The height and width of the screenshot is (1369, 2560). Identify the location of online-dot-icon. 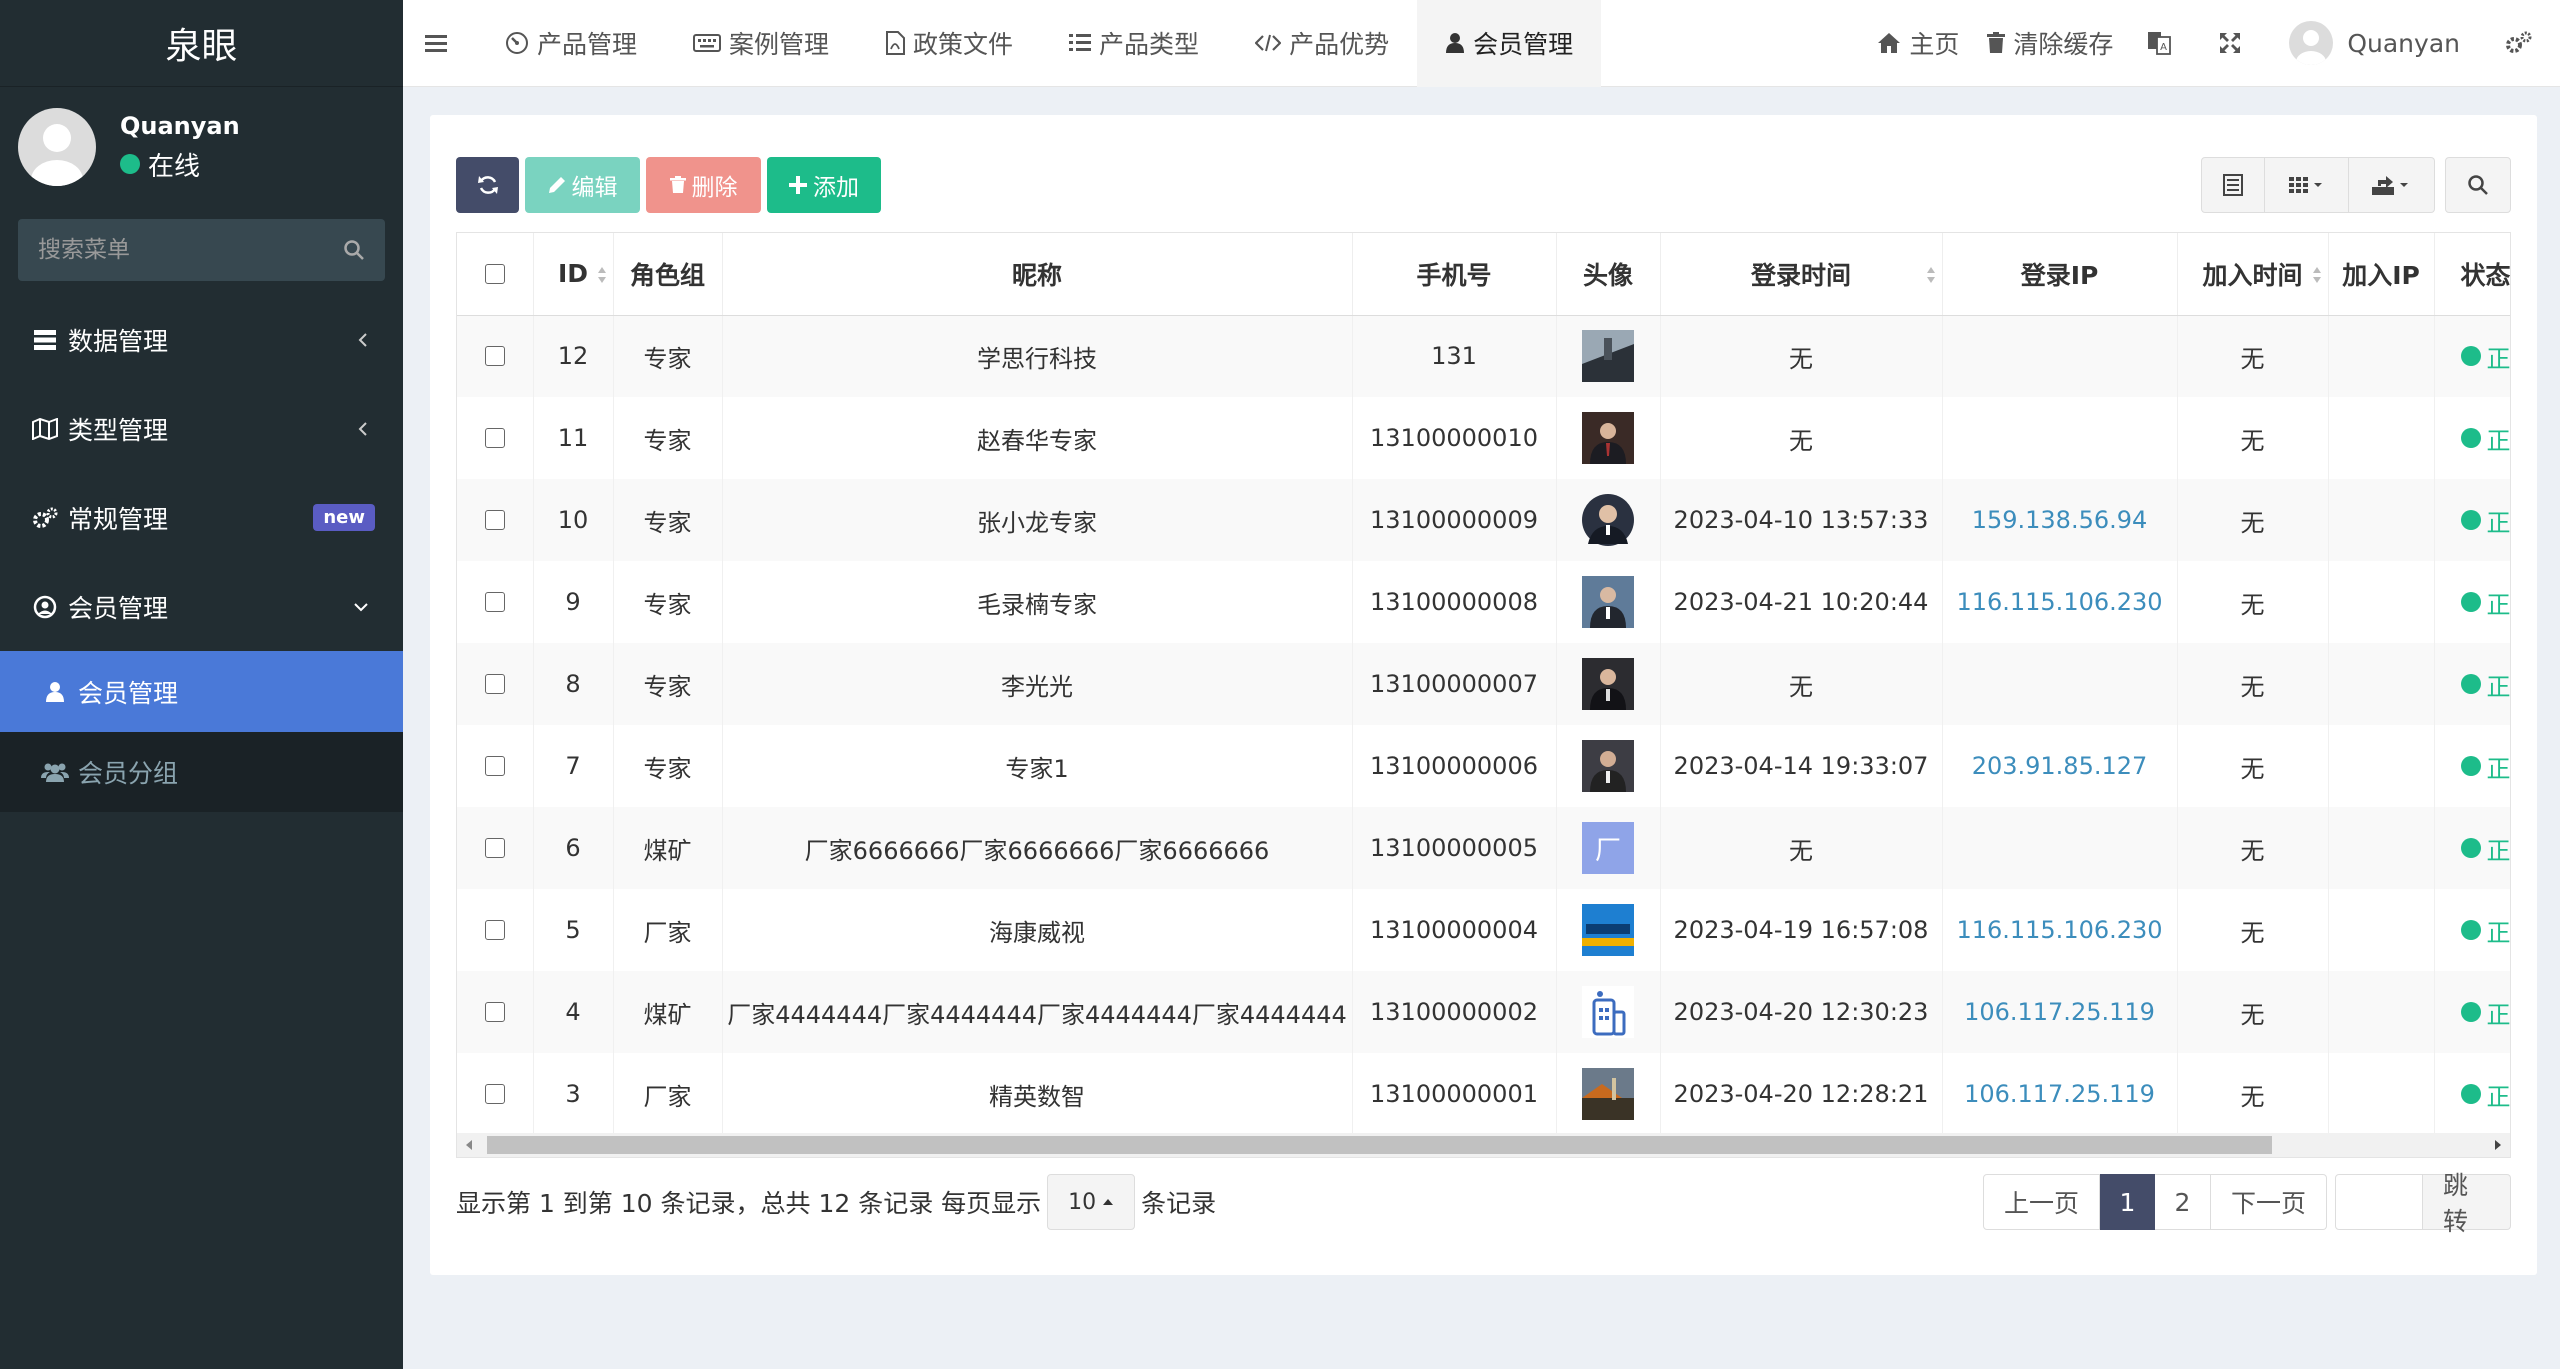
(130, 164).